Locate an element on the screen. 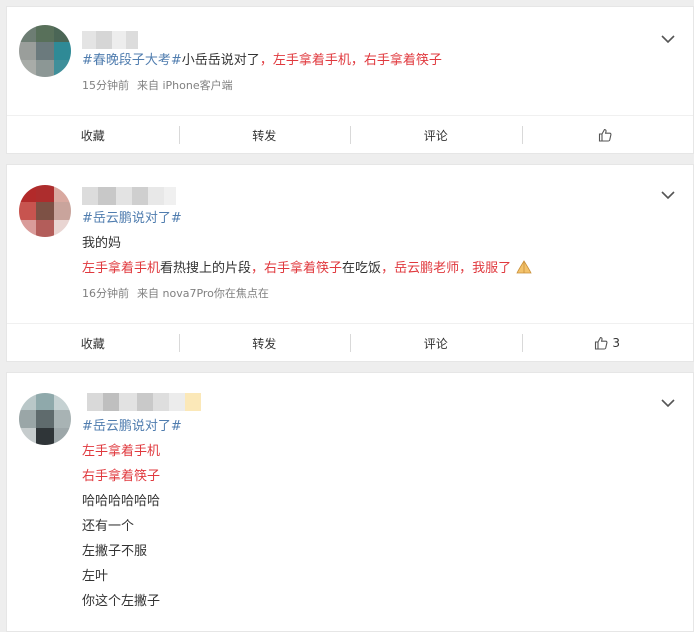 This screenshot has height=632, width=694. like-group is located at coordinates (607, 135).